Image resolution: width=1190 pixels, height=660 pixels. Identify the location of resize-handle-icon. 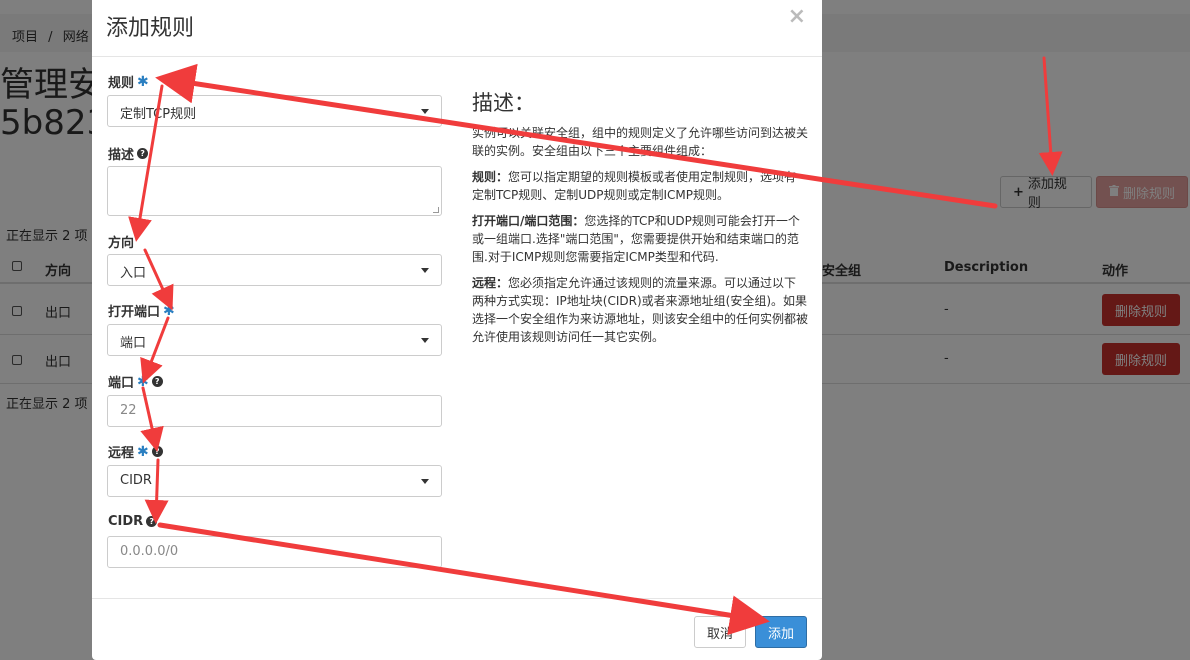
(436, 210).